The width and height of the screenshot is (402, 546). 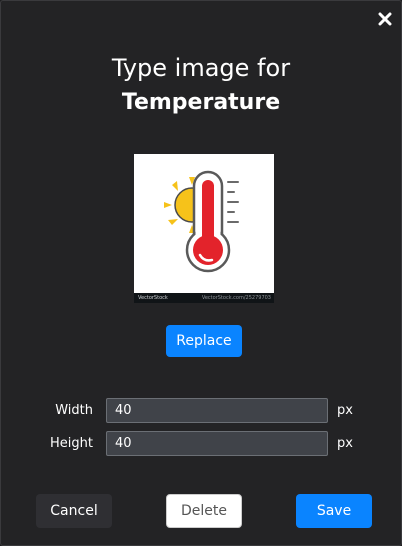 I want to click on width-field, so click(x=217, y=410).